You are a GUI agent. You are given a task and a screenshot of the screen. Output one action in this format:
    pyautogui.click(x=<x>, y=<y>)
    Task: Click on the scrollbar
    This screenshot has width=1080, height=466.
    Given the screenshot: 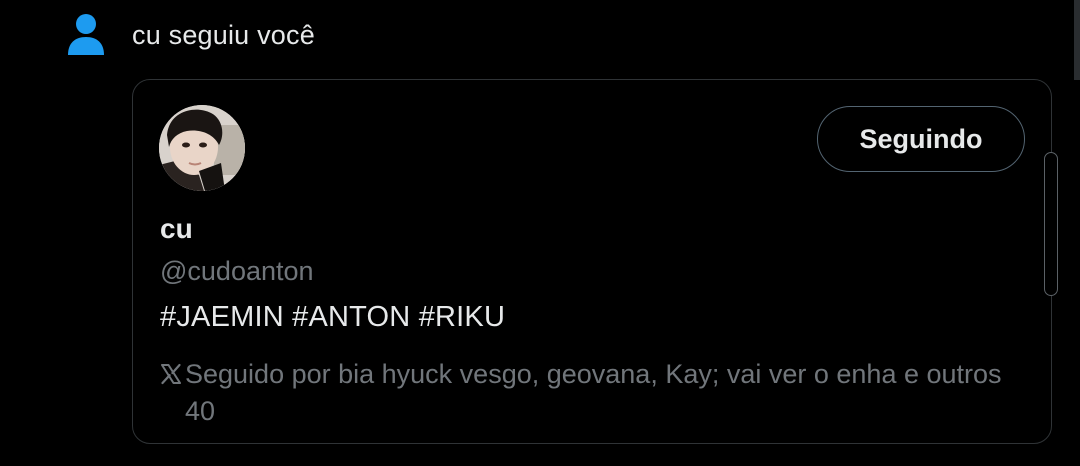 What is the action you would take?
    pyautogui.click(x=1051, y=224)
    